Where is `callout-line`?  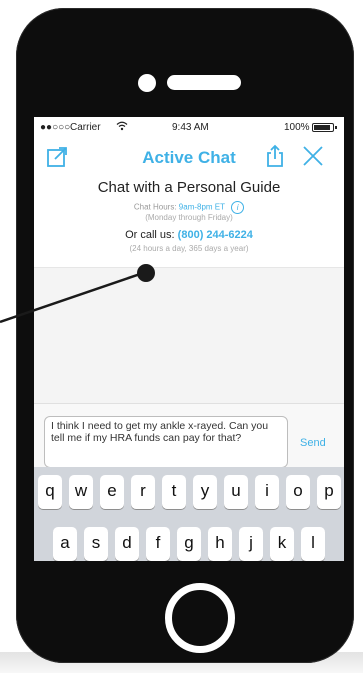
callout-line is located at coordinates (73, 297).